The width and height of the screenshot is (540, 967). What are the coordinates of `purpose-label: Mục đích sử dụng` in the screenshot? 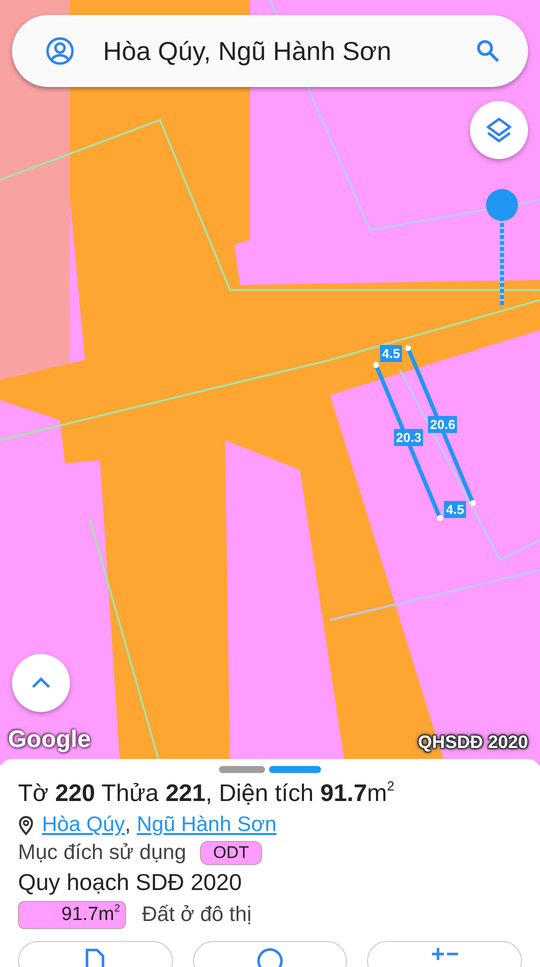 It's located at (102, 853).